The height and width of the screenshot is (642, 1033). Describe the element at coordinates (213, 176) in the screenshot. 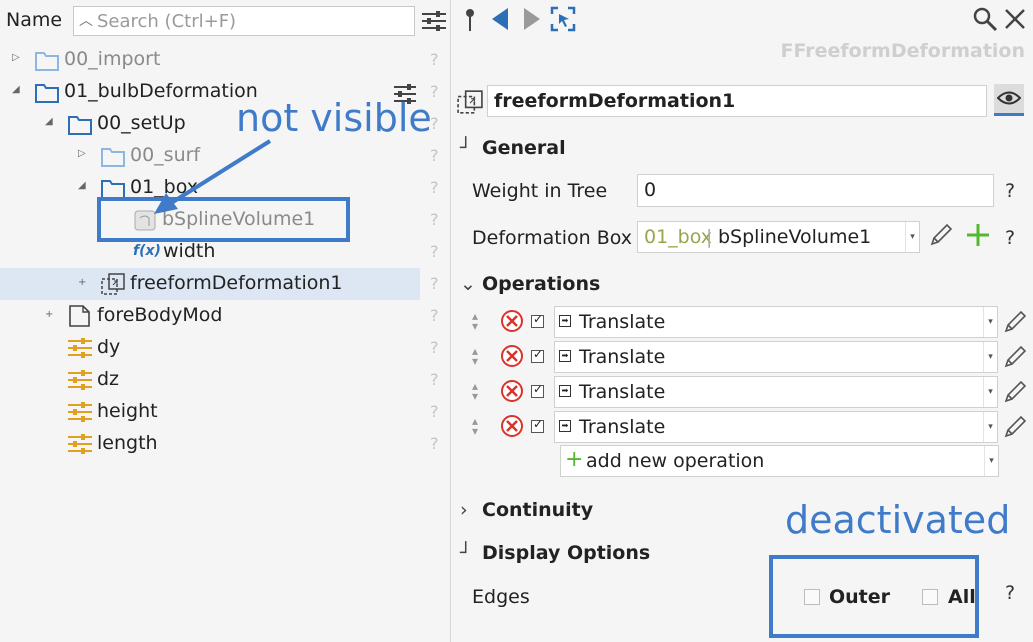

I see `annotation-arrow` at that location.